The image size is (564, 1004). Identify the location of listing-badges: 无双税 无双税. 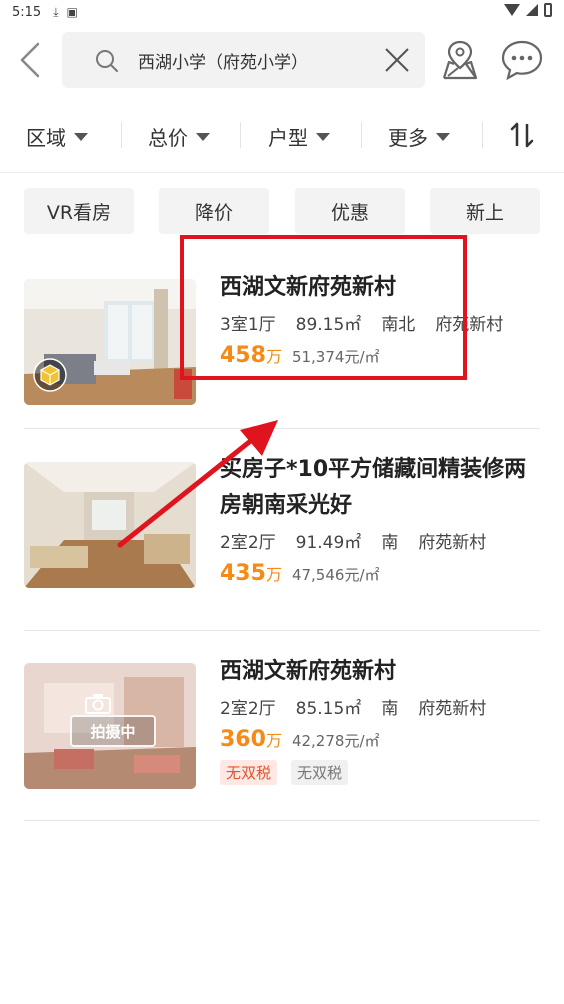
(382, 772).